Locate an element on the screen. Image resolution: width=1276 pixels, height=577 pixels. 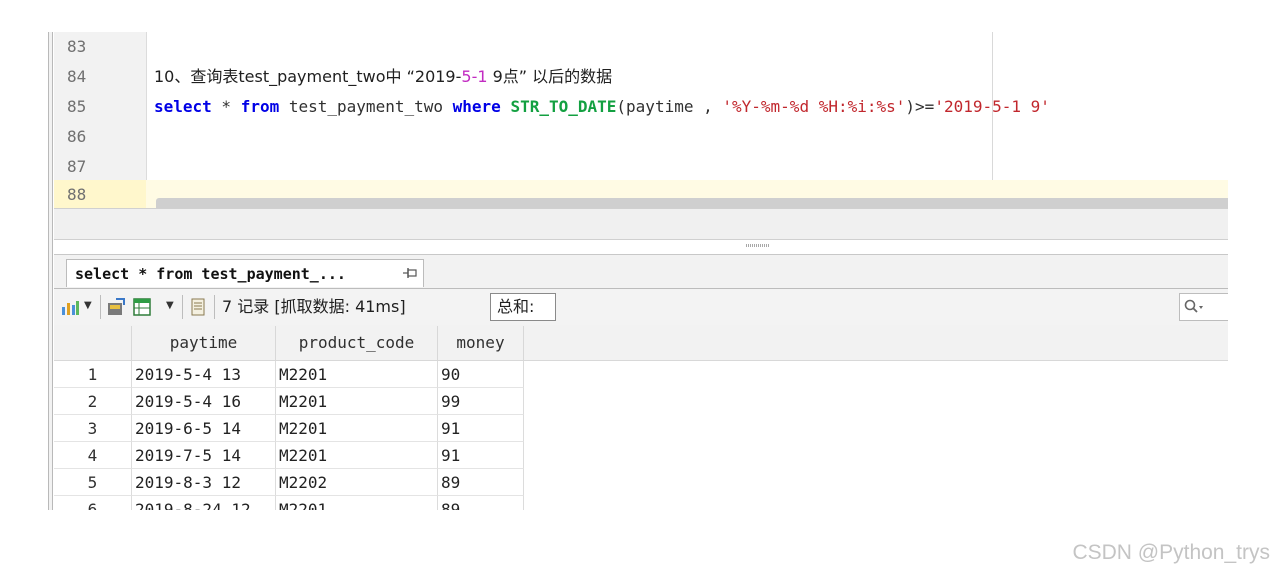
row-number: 3 is located at coordinates (93, 428).